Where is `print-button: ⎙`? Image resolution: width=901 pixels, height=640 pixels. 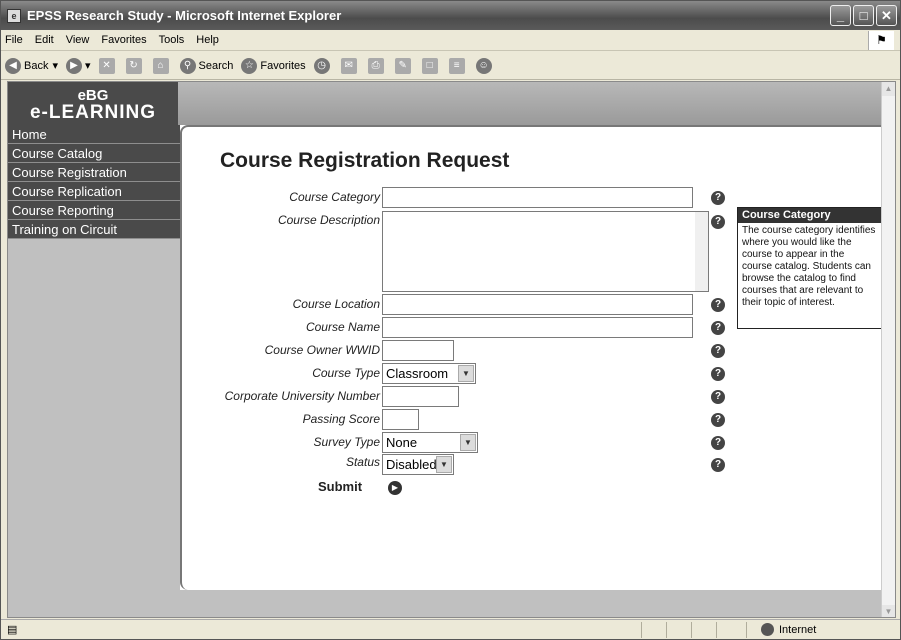 print-button: ⎙ is located at coordinates (377, 65).